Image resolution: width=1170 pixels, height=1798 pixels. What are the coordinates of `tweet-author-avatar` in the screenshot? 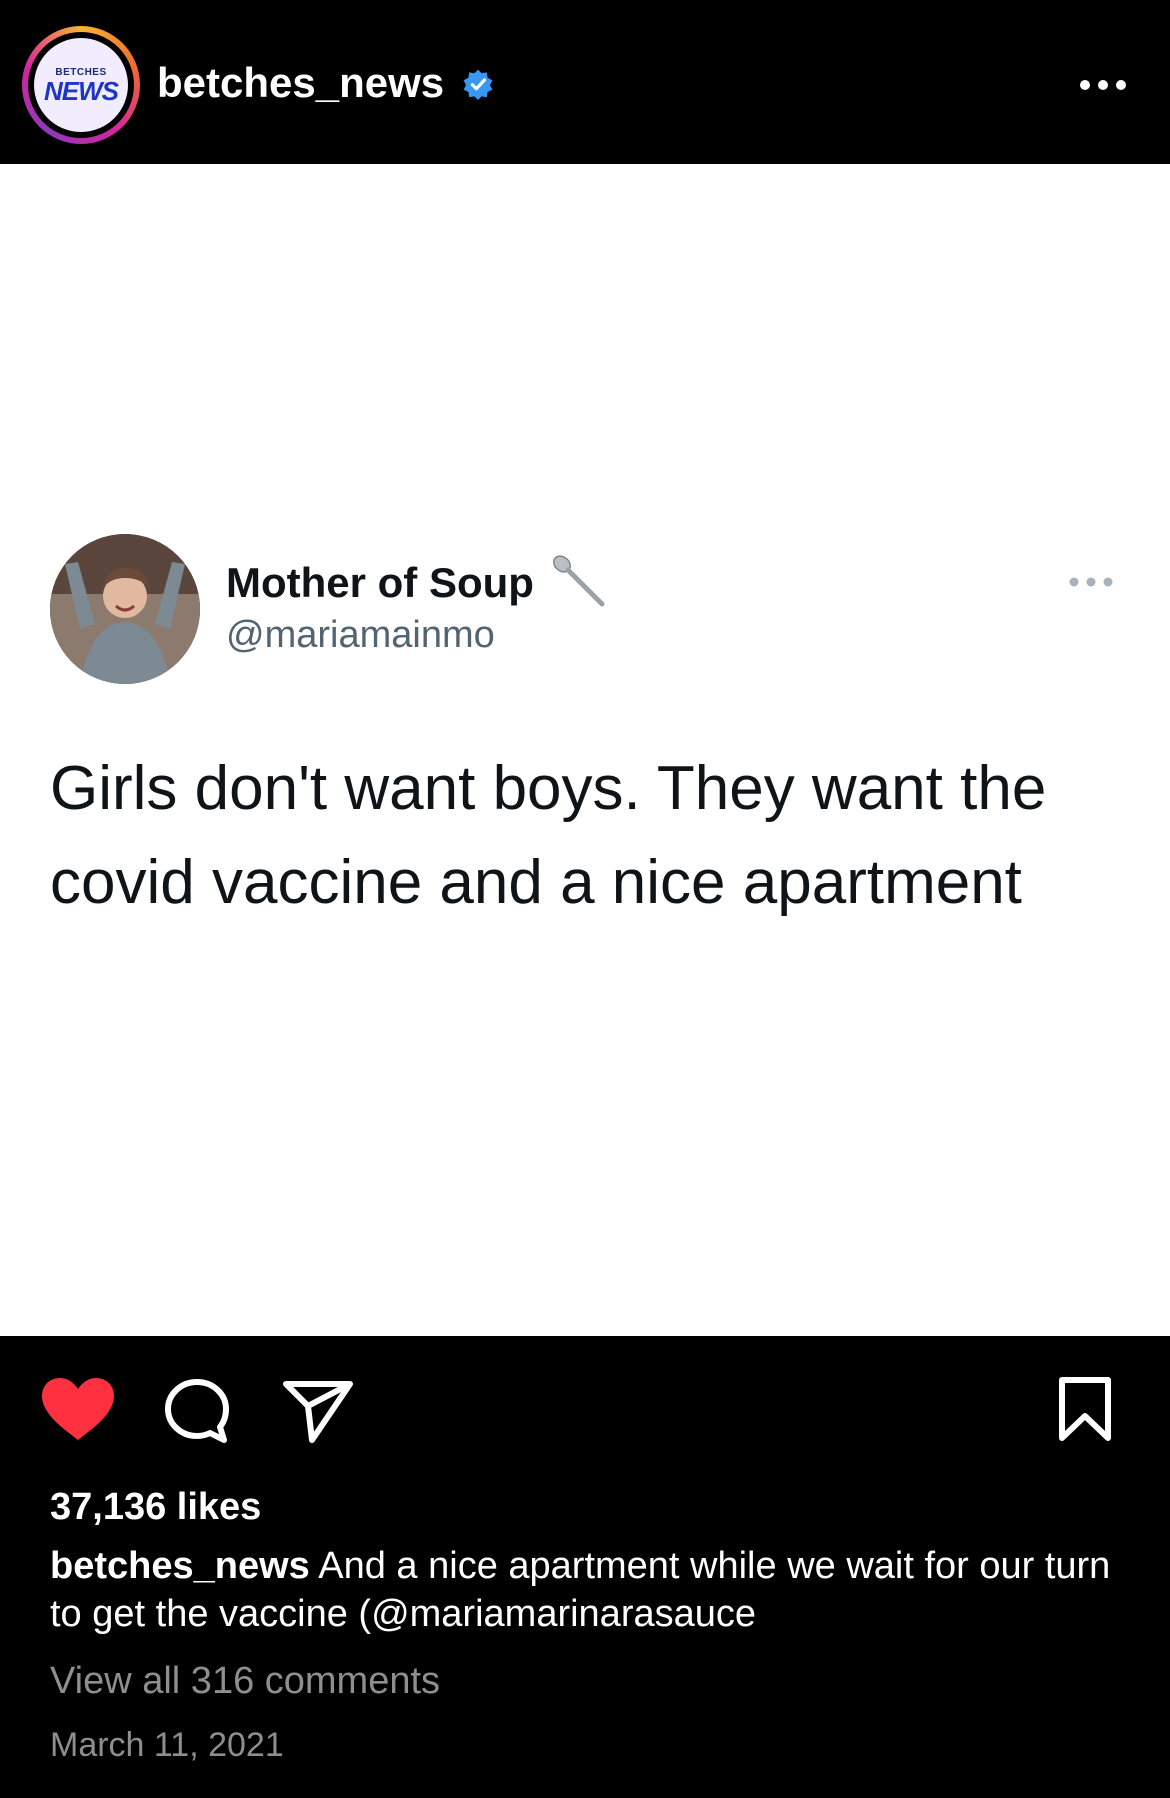 It's located at (125, 609).